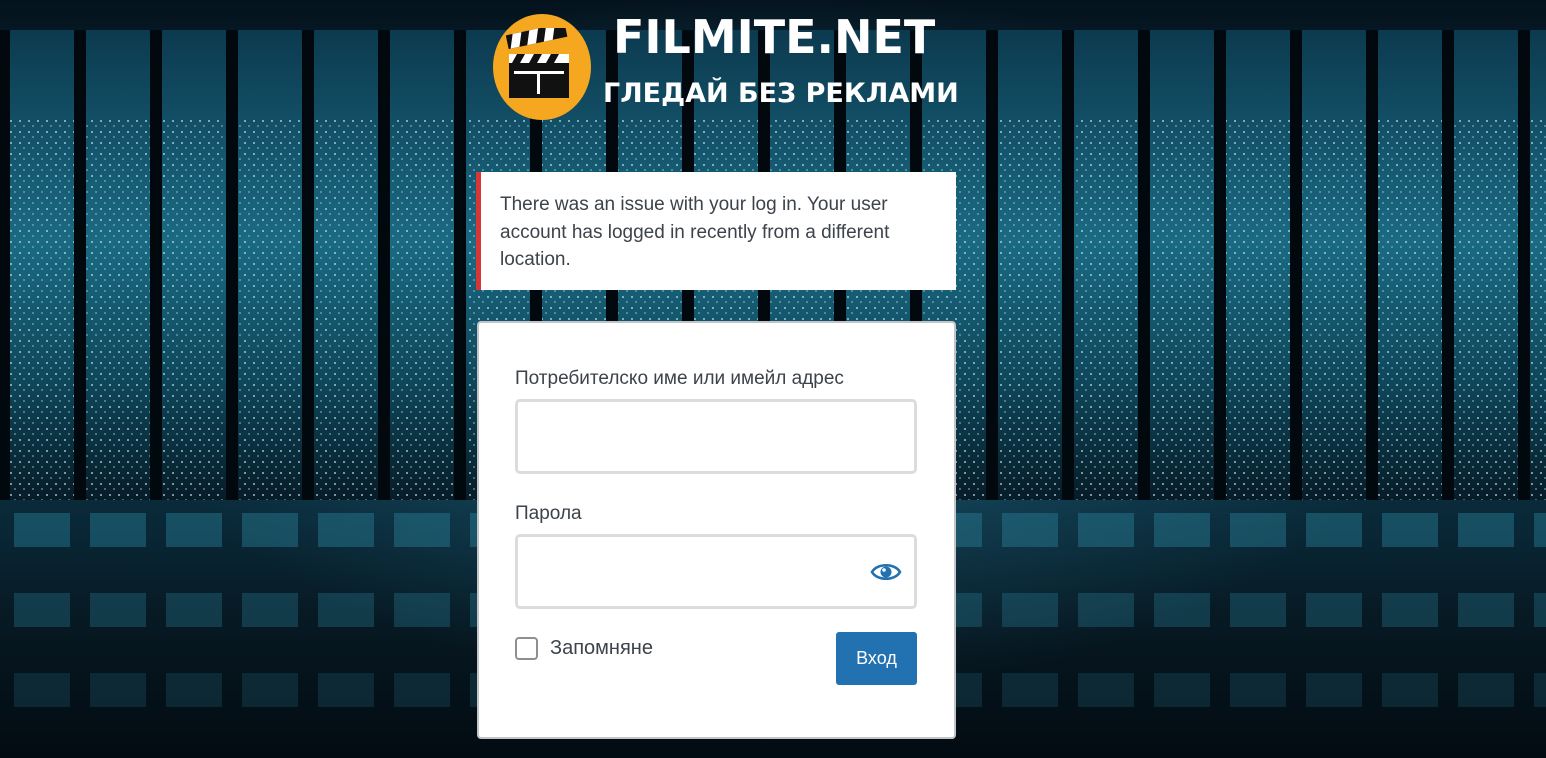 This screenshot has width=1546, height=758. What do you see at coordinates (716, 571) in the screenshot?
I see `password-input` at bounding box center [716, 571].